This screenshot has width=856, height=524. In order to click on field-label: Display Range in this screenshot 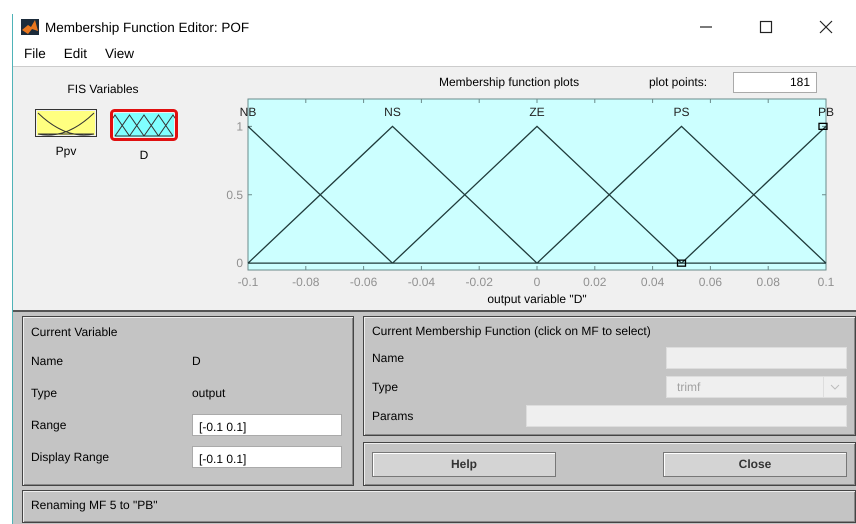, I will do `click(70, 457)`.